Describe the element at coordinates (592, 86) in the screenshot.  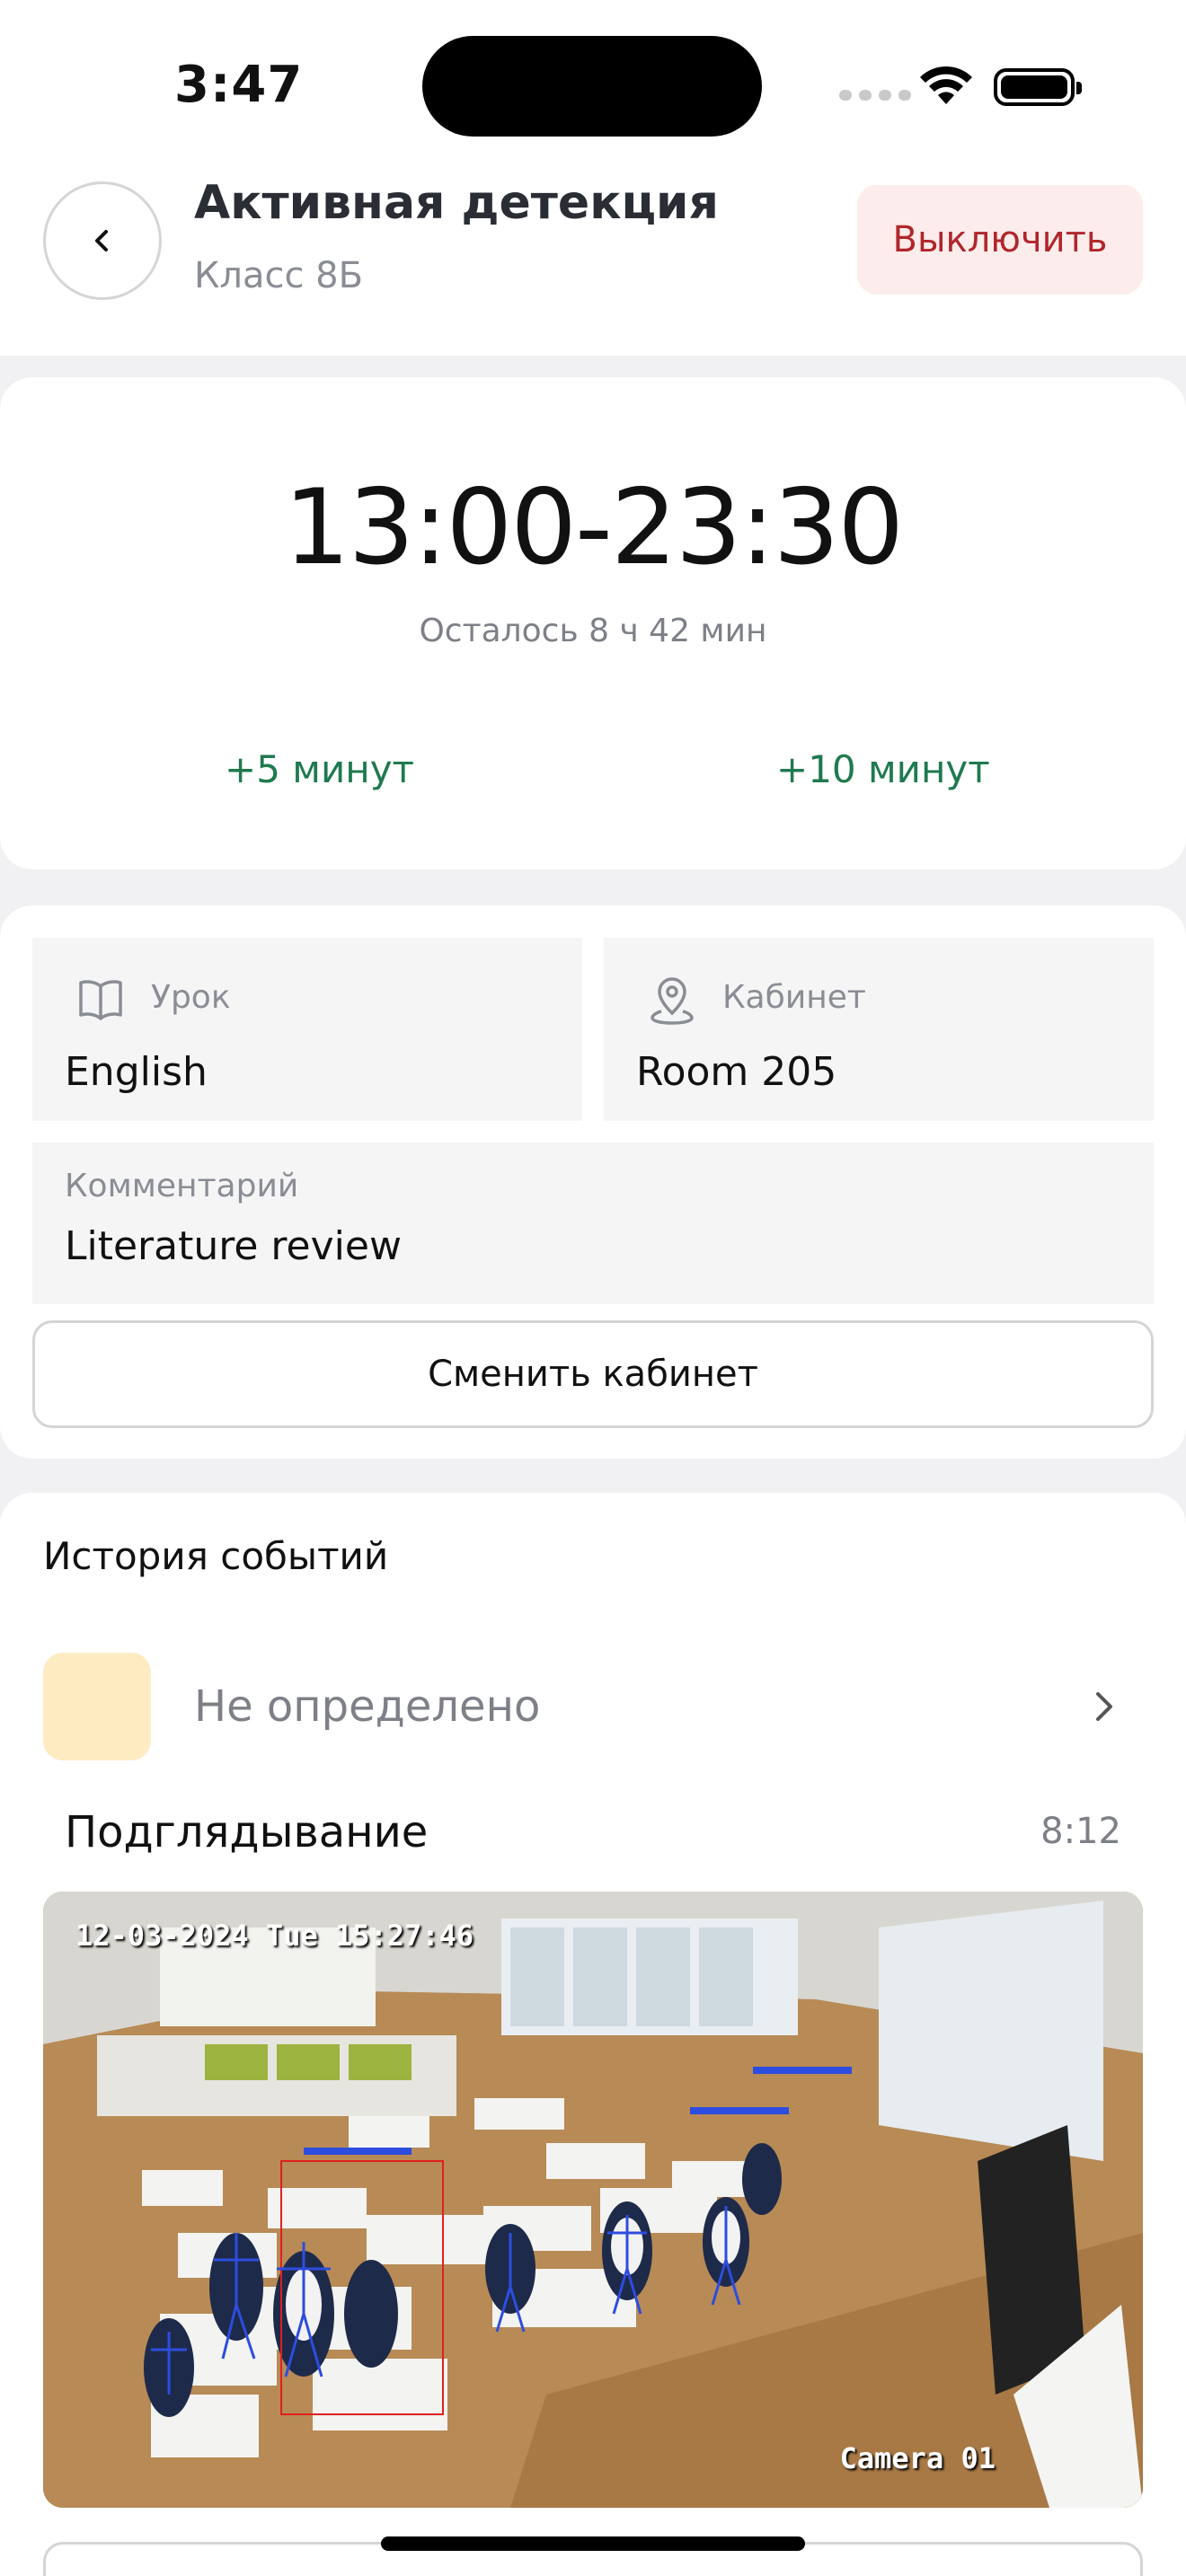
I see `dynamic-island` at that location.